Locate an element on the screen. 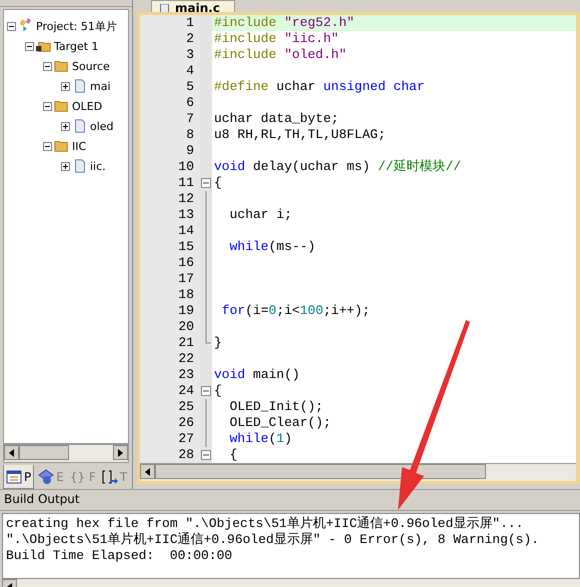 Image resolution: width=580 pixels, height=587 pixels. tree-item: Source is located at coordinates (91, 66).